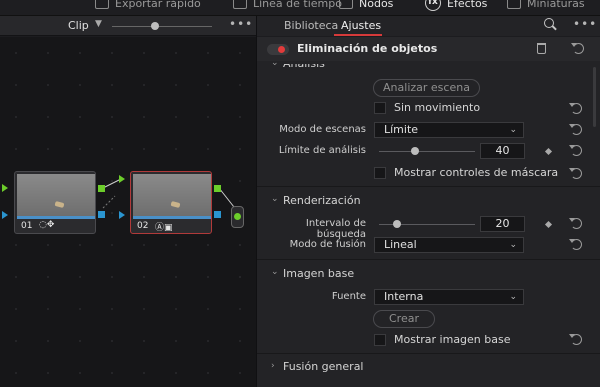 This screenshot has height=387, width=600. Describe the element at coordinates (476, 172) in the screenshot. I see `mask-controls-label: Mostrar controles de máscara` at that location.